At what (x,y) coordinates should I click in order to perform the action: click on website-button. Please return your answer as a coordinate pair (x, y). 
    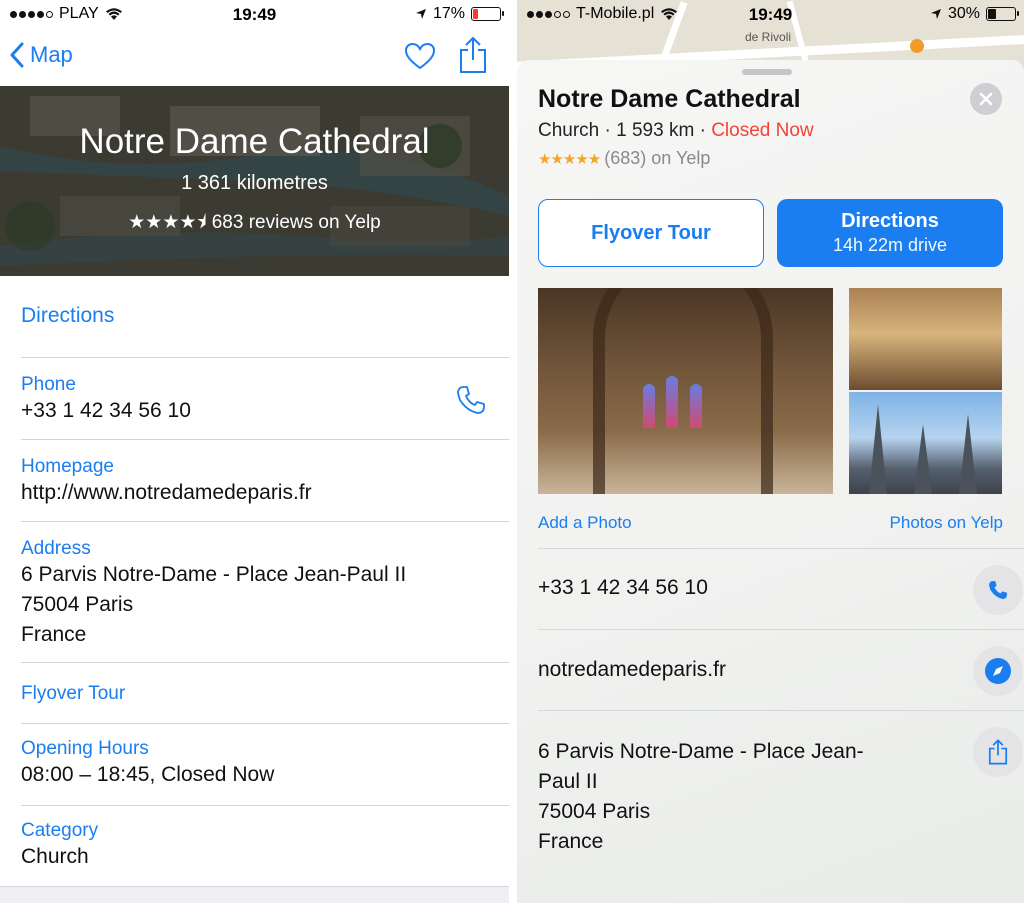
    Looking at the image, I should click on (998, 671).